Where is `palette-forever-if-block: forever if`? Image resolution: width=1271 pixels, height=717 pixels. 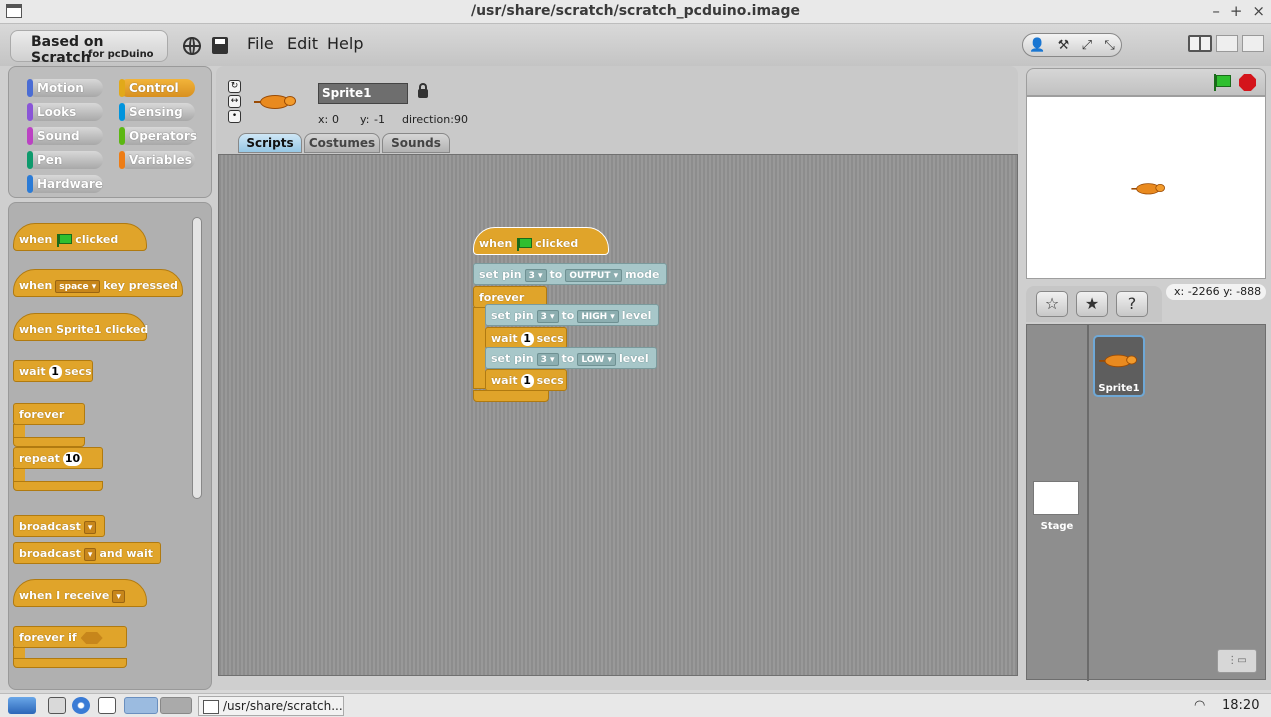
palette-forever-if-block: forever if is located at coordinates (70, 637).